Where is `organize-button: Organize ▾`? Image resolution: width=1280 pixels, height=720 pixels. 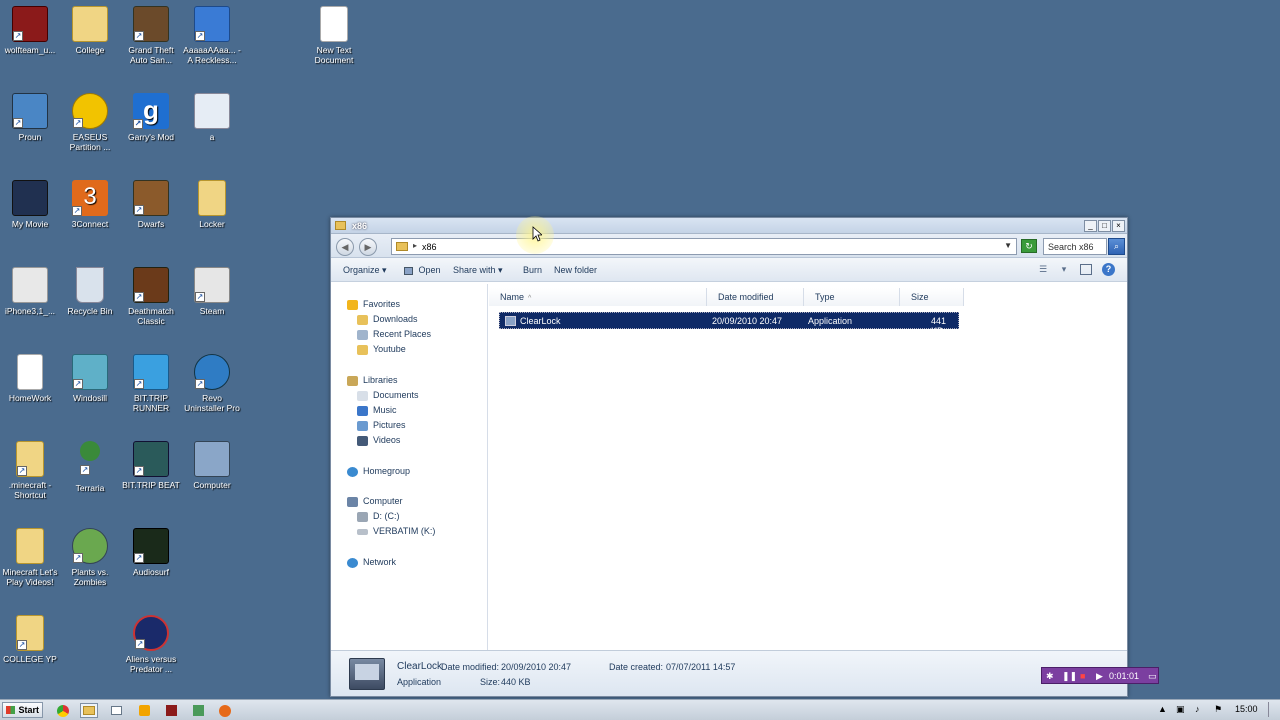
organize-button: Organize ▾ is located at coordinates (365, 270).